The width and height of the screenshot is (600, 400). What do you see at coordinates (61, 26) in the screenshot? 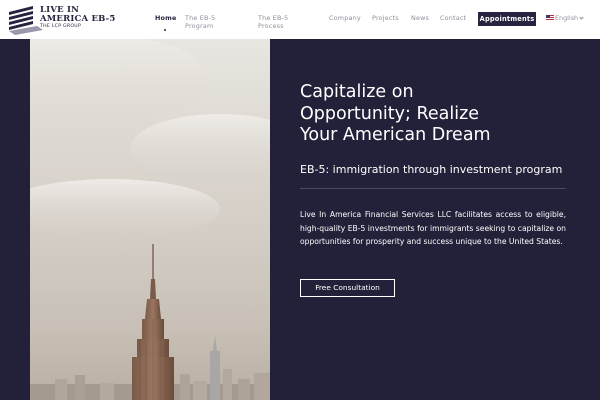
I see `brand-tagline: THE LCP GROUP` at bounding box center [61, 26].